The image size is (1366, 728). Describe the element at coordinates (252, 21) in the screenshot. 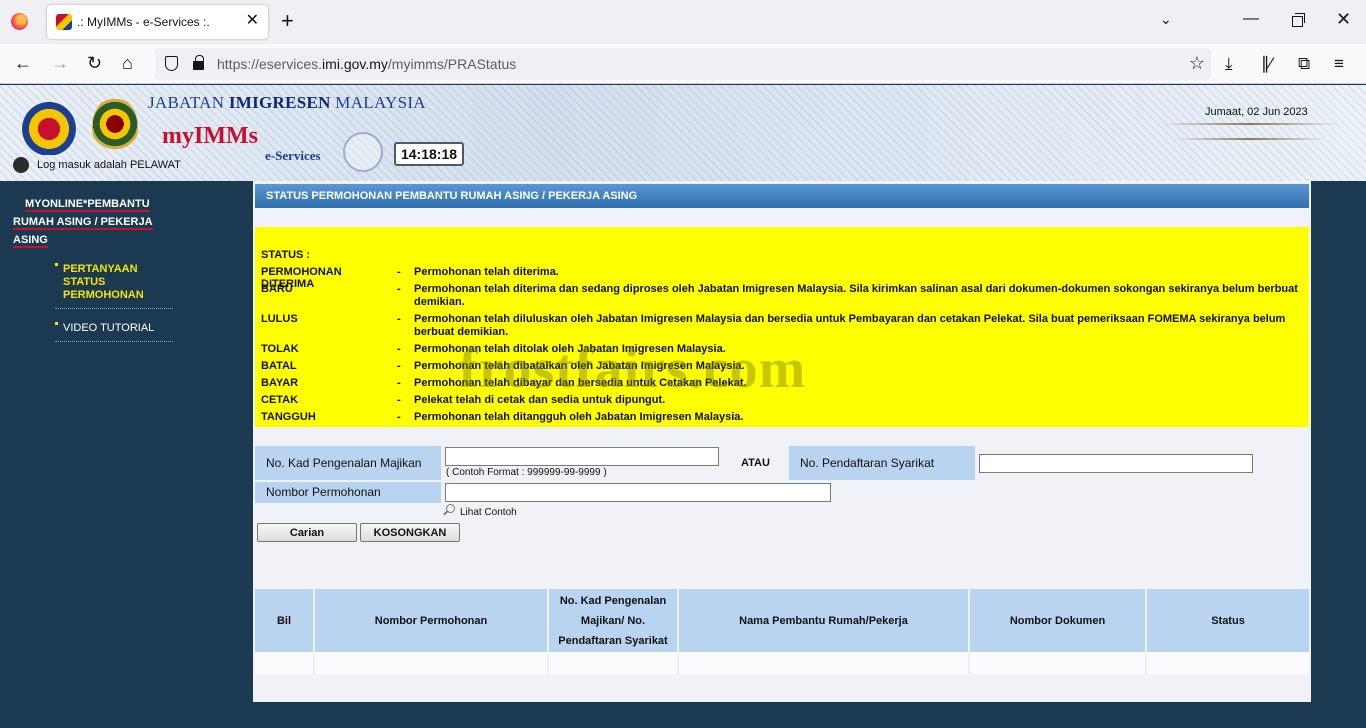

I see `tab-close-icon: ✕` at that location.